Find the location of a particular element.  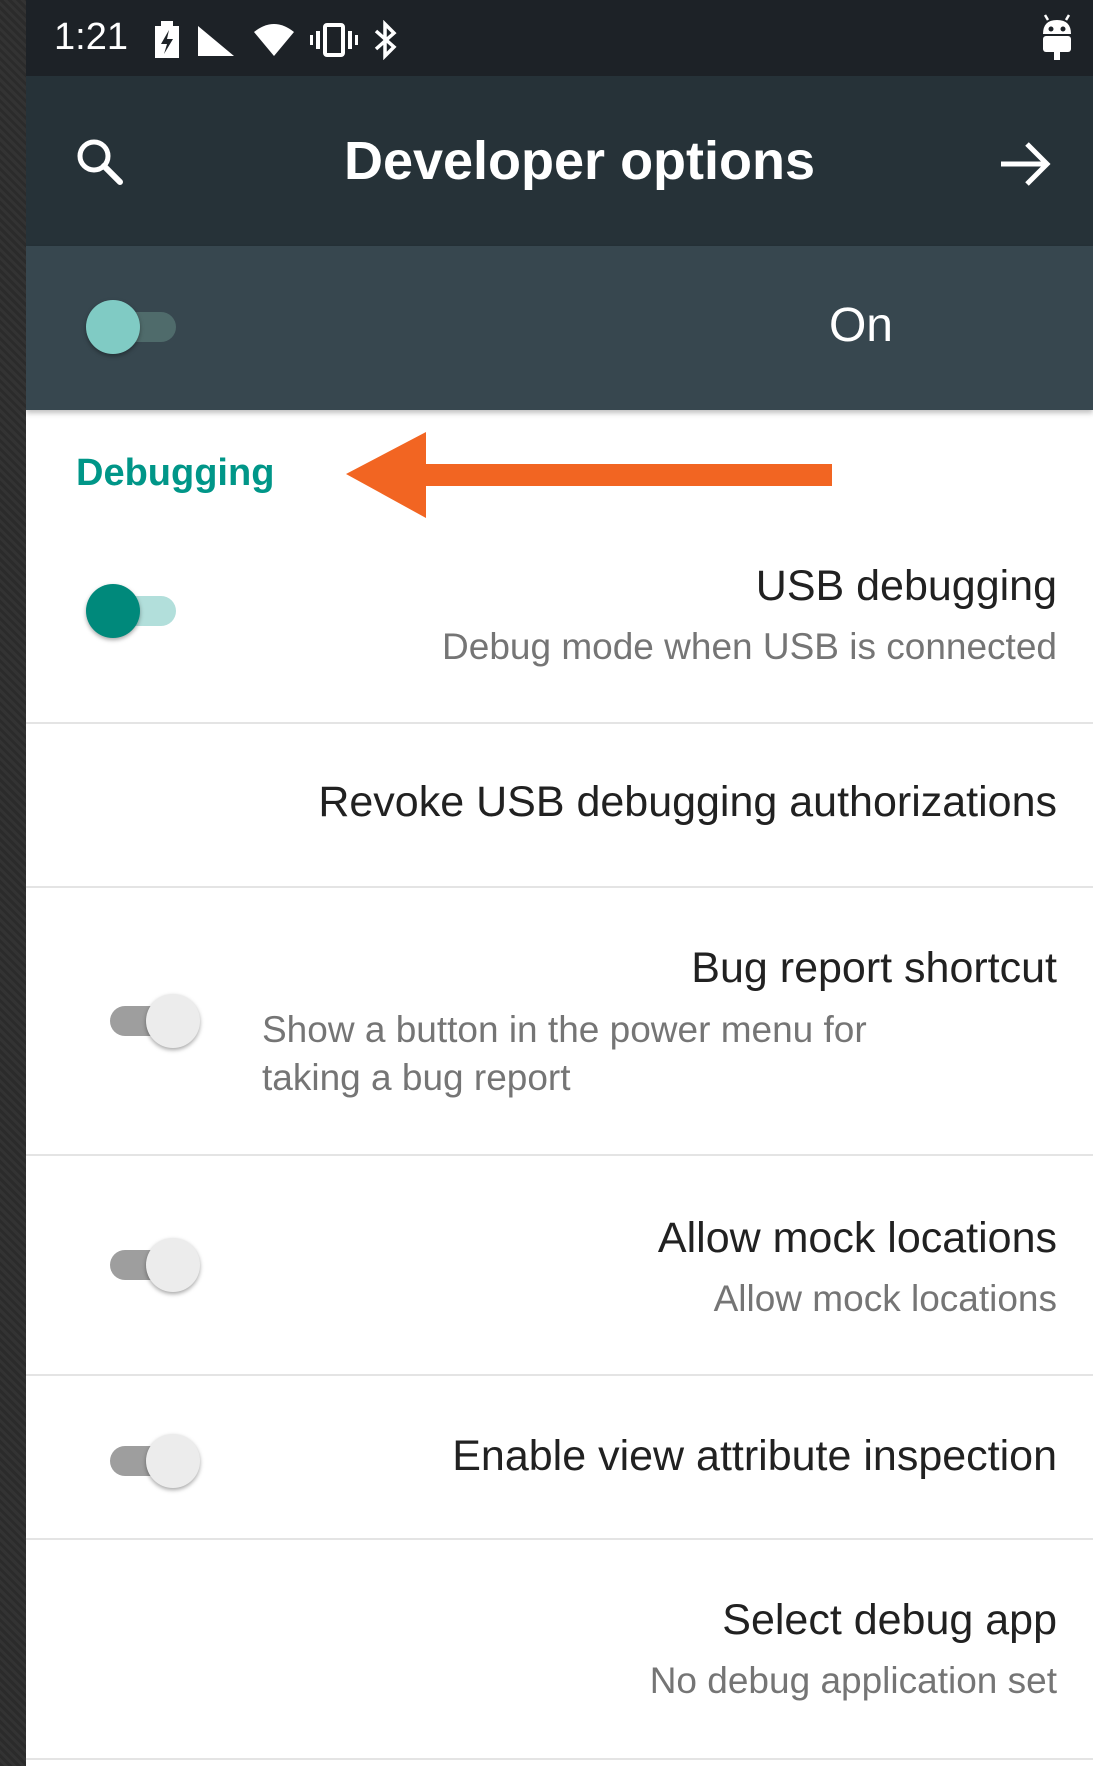

bug-report-shortcut-switch is located at coordinates (152, 1020).